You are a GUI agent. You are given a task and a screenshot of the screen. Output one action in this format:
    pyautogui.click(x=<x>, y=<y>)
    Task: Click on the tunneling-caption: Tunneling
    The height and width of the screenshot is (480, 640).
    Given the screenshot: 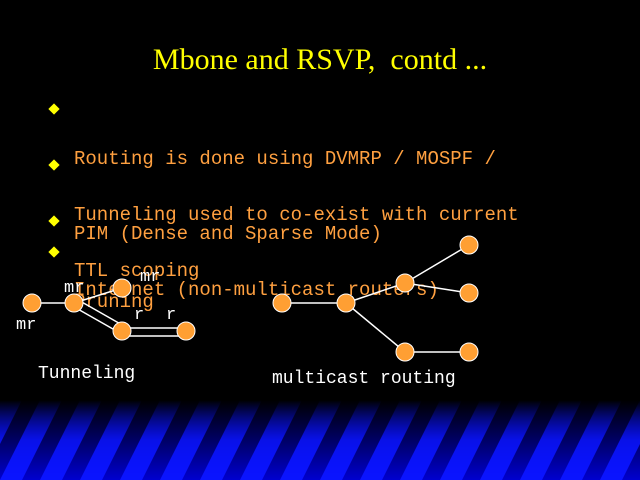 What is the action you would take?
    pyautogui.click(x=87, y=374)
    